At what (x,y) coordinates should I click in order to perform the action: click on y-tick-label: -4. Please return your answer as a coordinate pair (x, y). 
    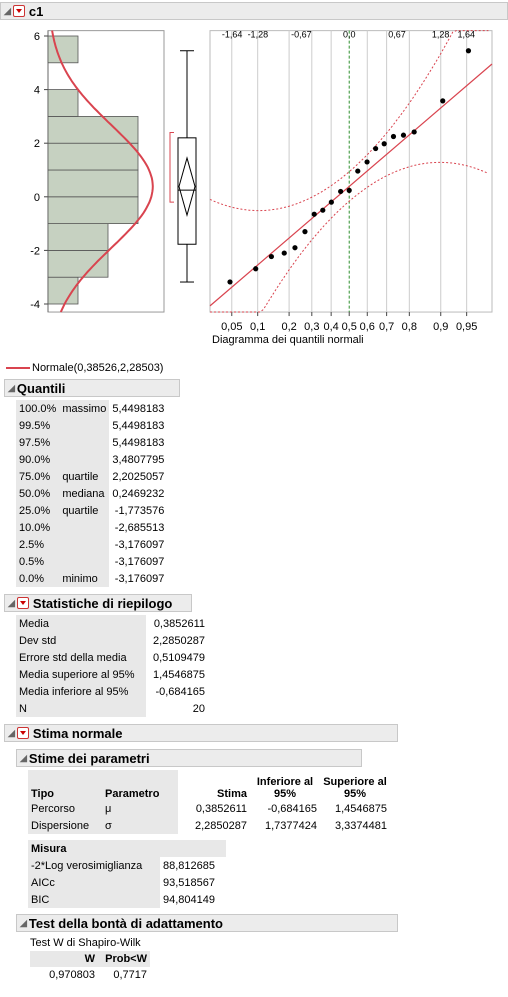
    Looking at the image, I should click on (35, 305).